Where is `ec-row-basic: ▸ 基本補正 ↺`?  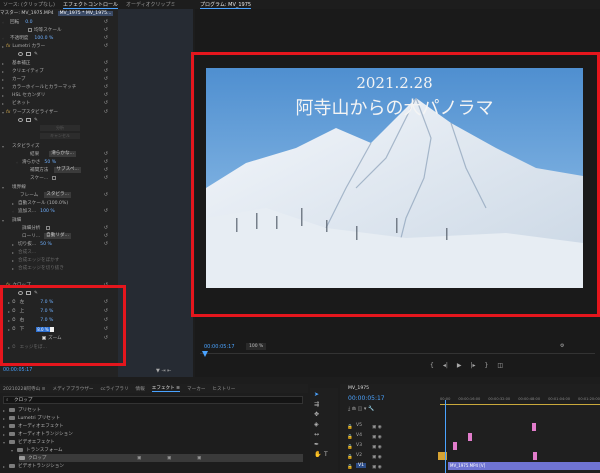
ec-row-basic: ▸ 基本補正 ↺ is located at coordinates (59, 63).